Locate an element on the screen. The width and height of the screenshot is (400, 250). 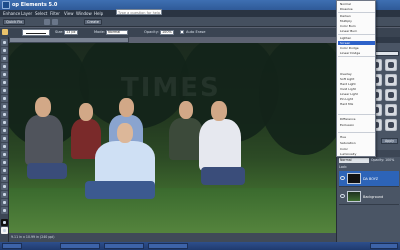
quick-fix-button: Quick Fix is located at coordinates (14, 22).